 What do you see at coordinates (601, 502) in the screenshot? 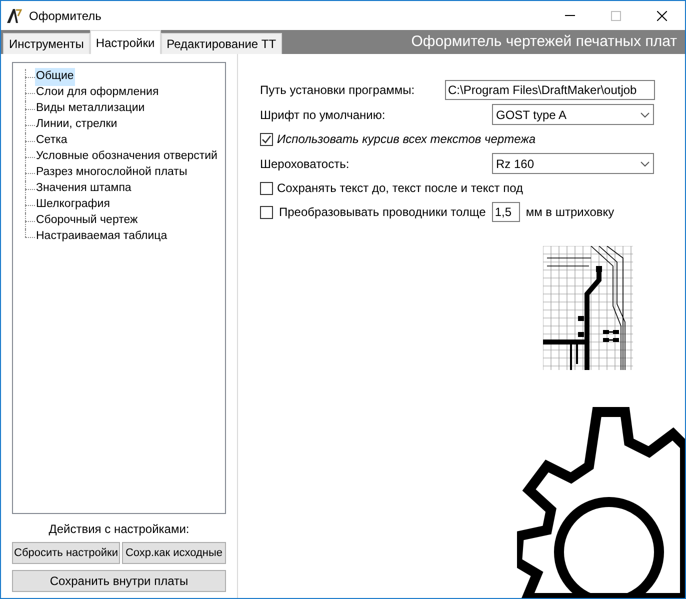
I see `gear-icon` at bounding box center [601, 502].